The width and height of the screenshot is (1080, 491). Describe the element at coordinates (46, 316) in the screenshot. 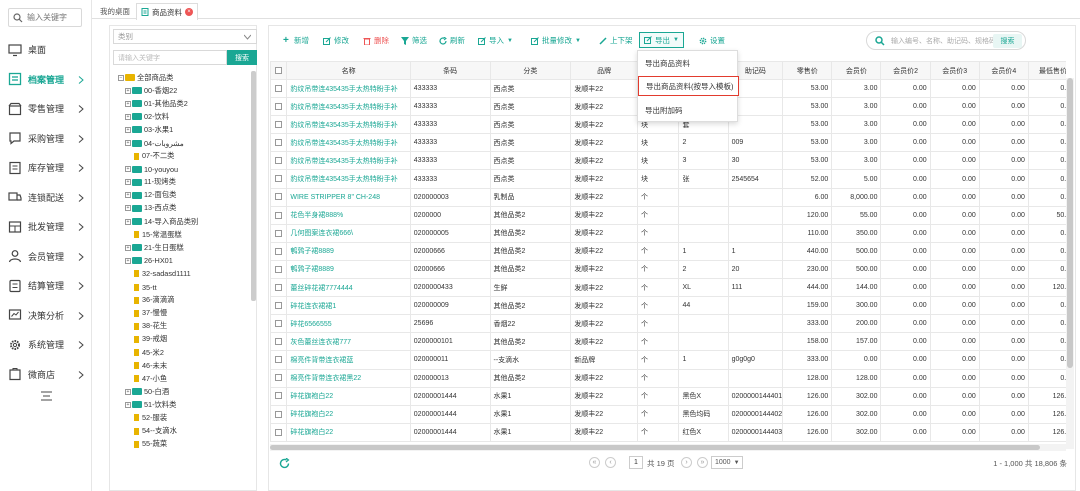

I see `sidebar-item-analysis: 决策分析` at that location.